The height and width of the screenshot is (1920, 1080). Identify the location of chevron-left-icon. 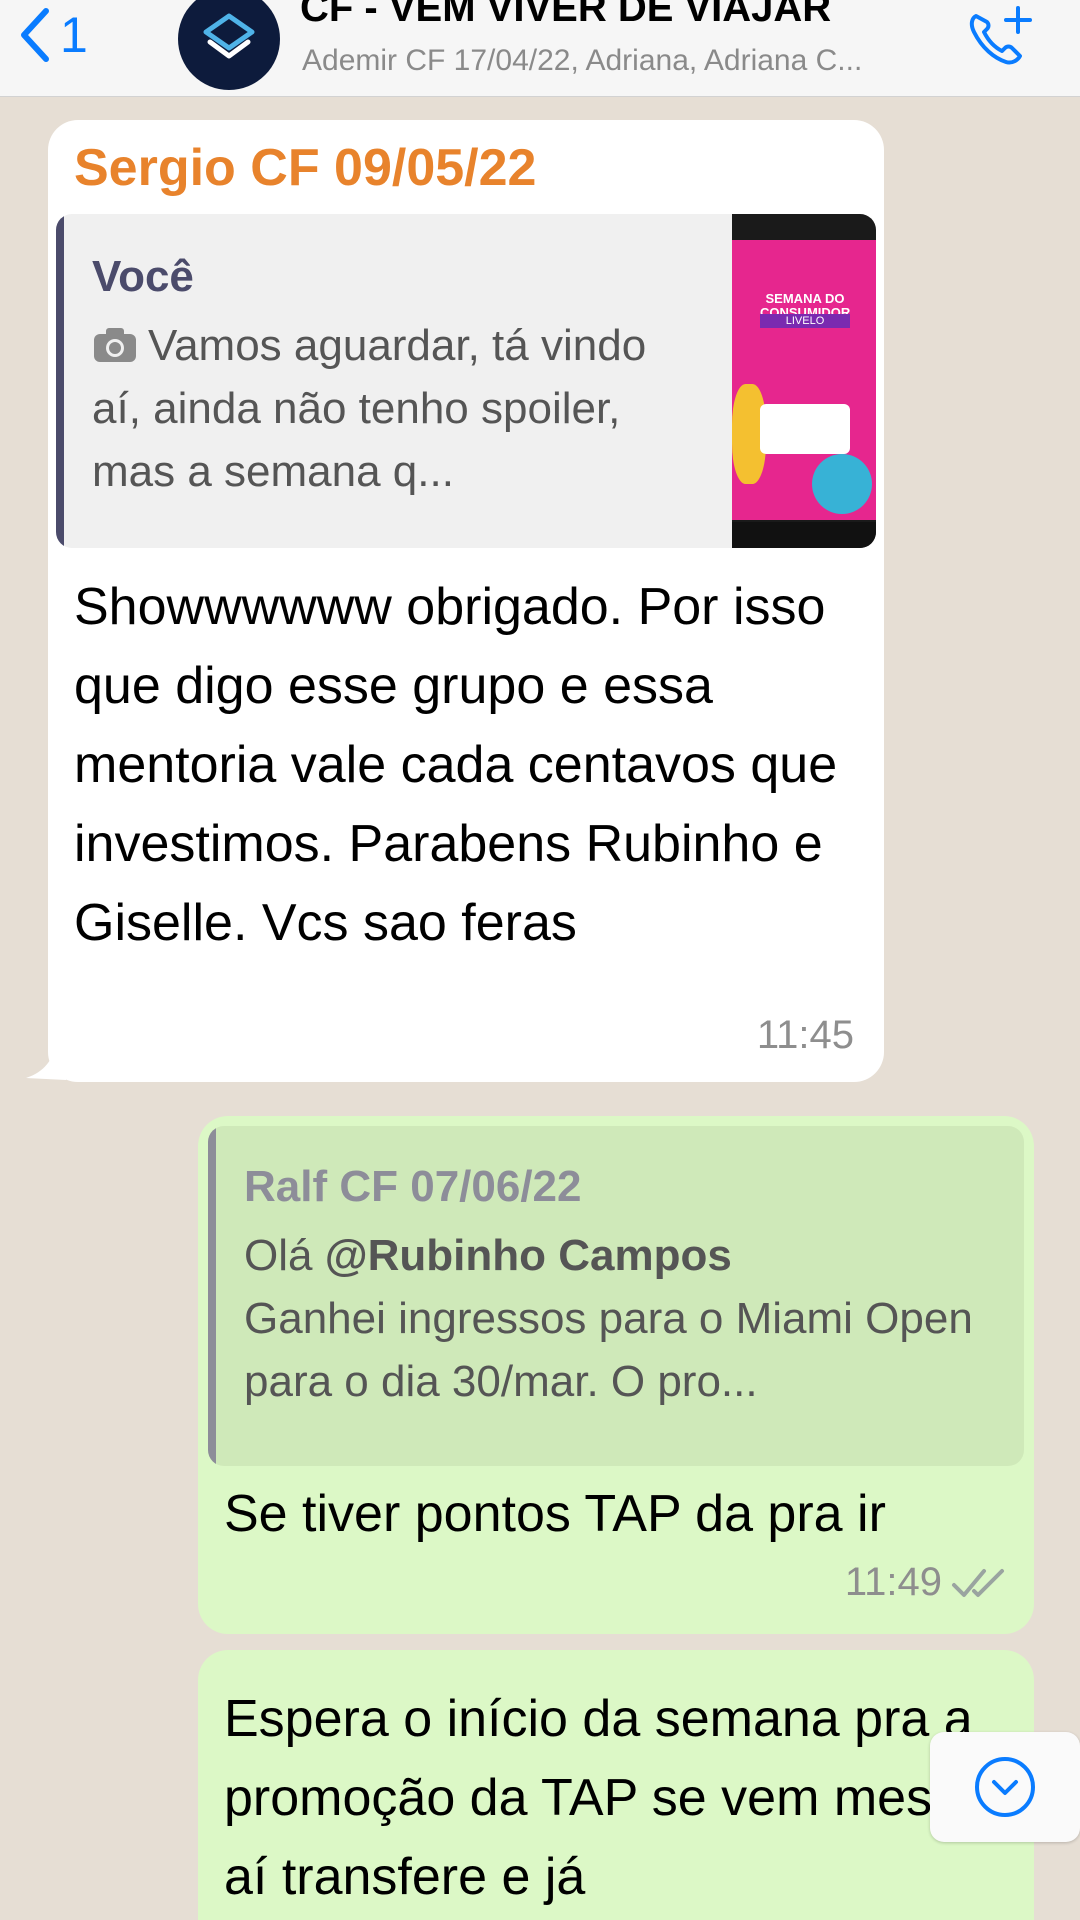
(35, 35).